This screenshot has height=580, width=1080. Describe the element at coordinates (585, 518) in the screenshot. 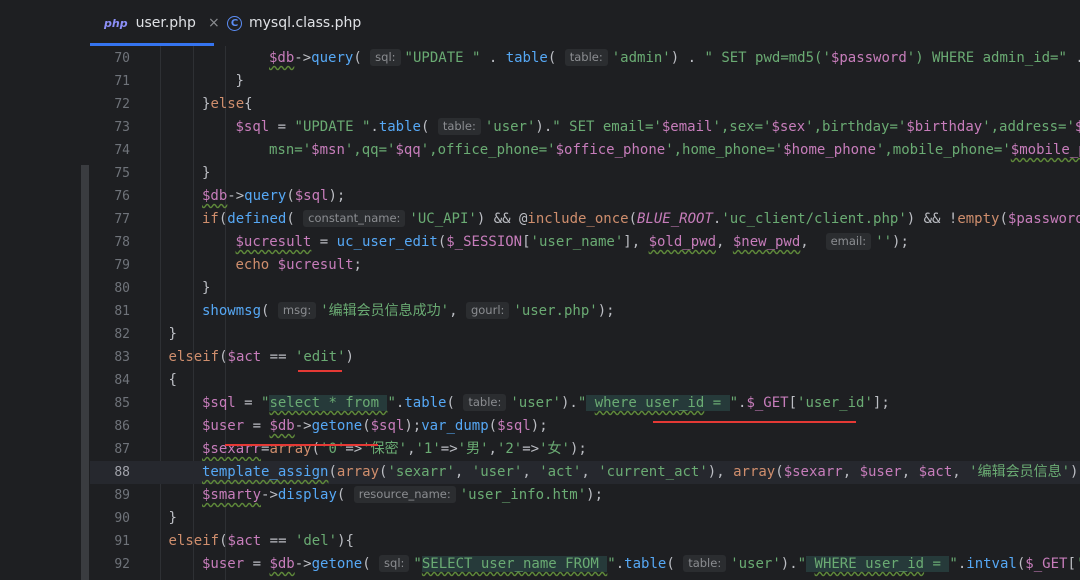

I see `code-line: 90}` at that location.